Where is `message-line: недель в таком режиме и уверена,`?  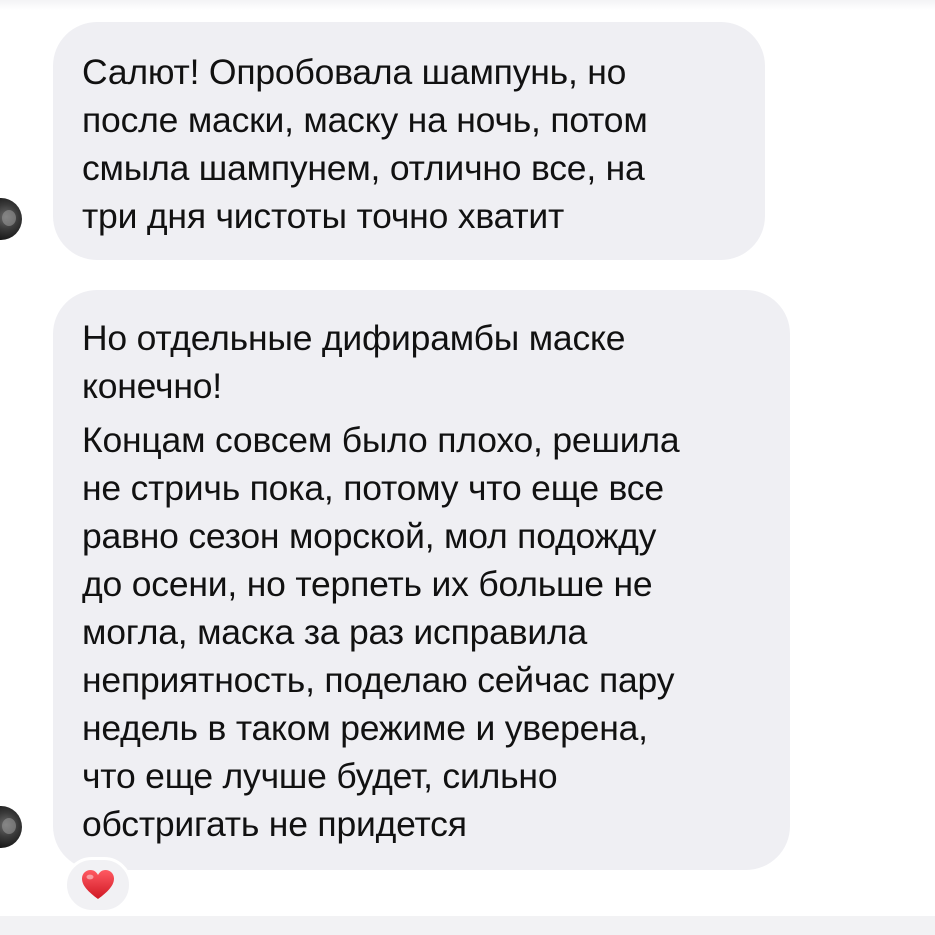
message-line: недель в таком режиме и уверена, is located at coordinates (365, 728).